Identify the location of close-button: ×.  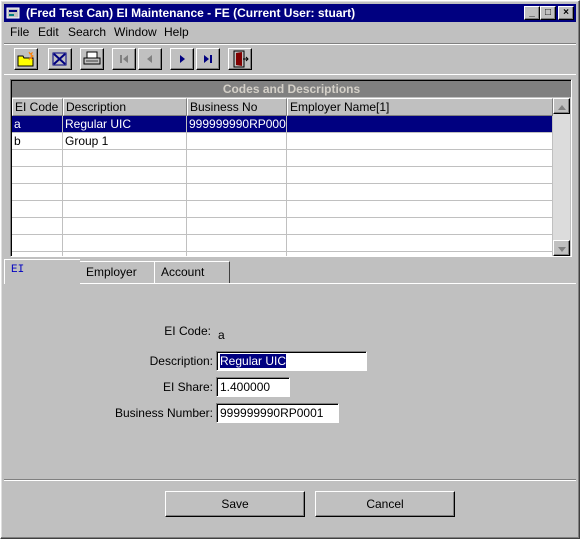
(566, 13).